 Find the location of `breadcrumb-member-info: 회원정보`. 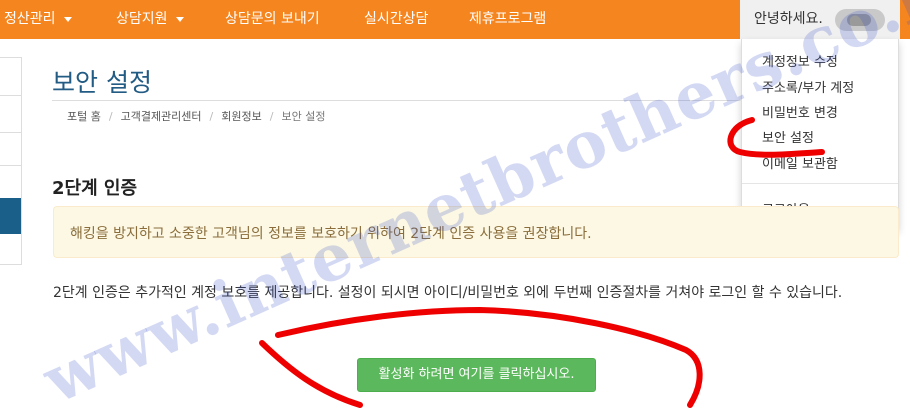

breadcrumb-member-info: 회원정보 is located at coordinates (241, 116).